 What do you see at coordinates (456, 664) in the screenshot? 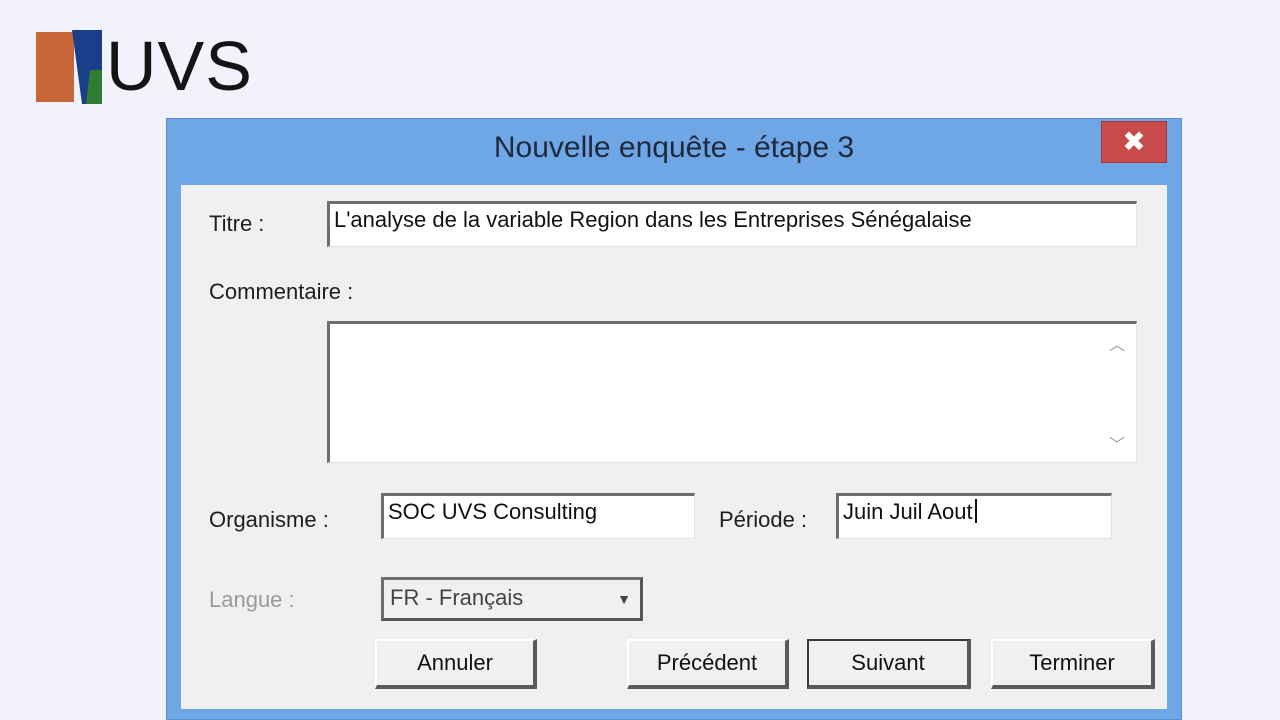
I see `annuler-button: Annuler` at bounding box center [456, 664].